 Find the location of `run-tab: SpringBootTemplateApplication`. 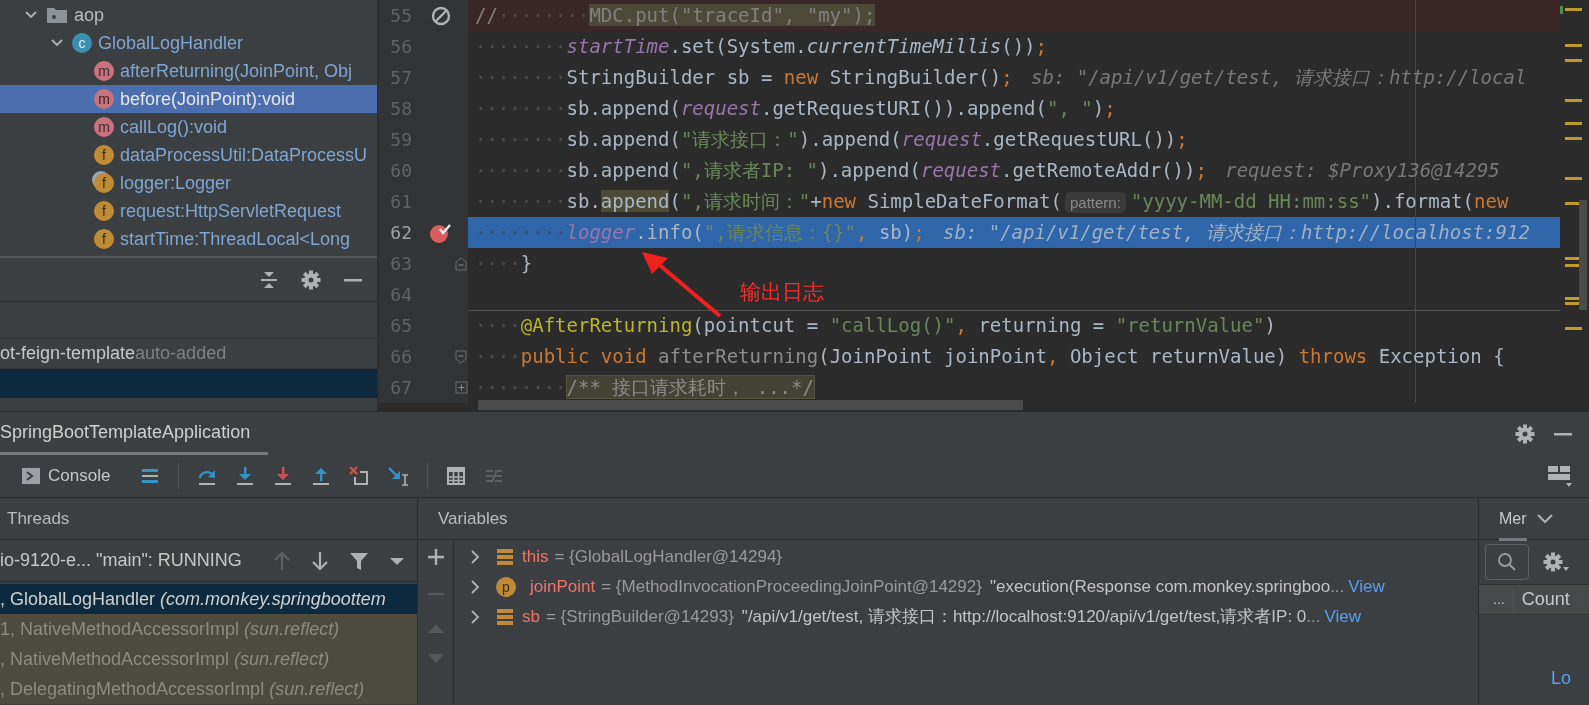

run-tab: SpringBootTemplateApplication is located at coordinates (134, 433).